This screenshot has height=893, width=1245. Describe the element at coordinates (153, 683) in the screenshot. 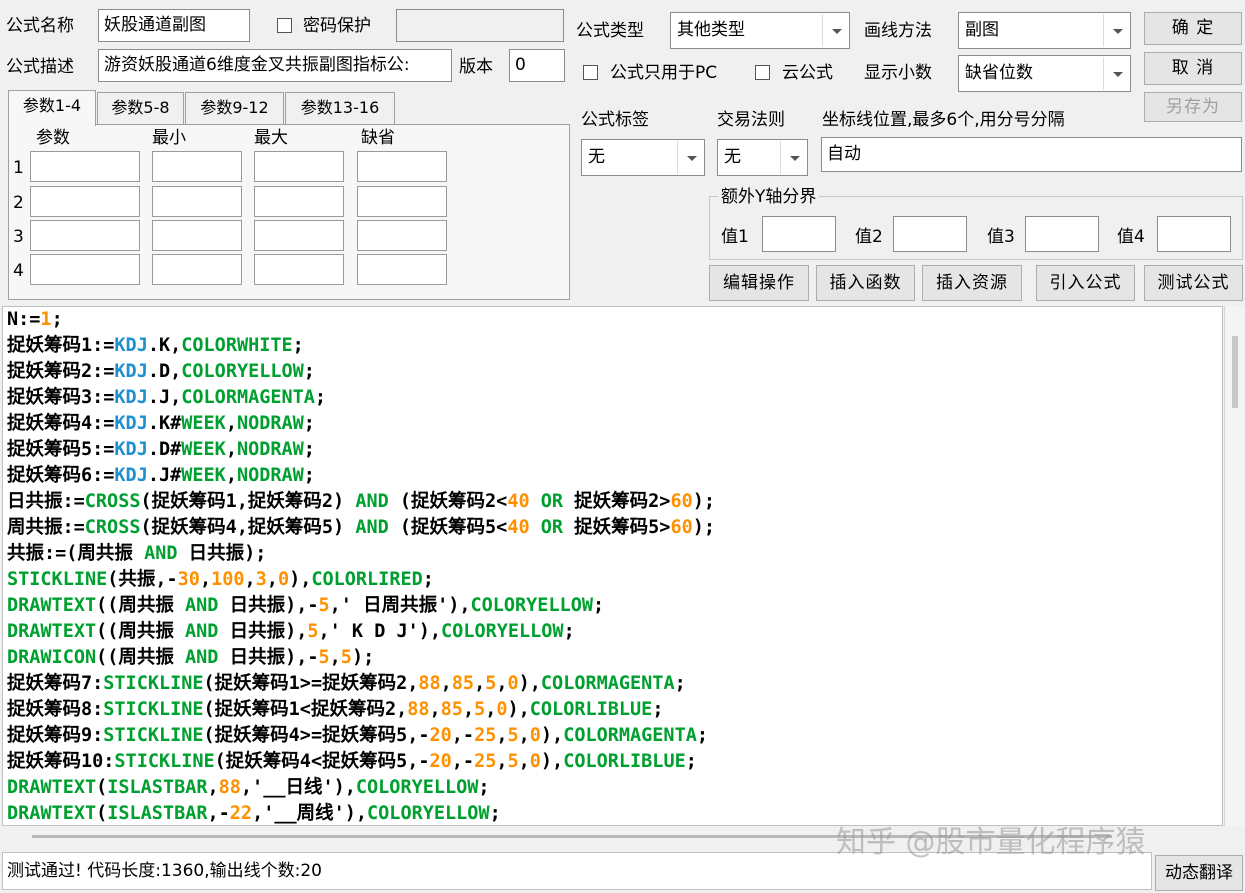

I see `code-keyword: STICKLINE` at that location.